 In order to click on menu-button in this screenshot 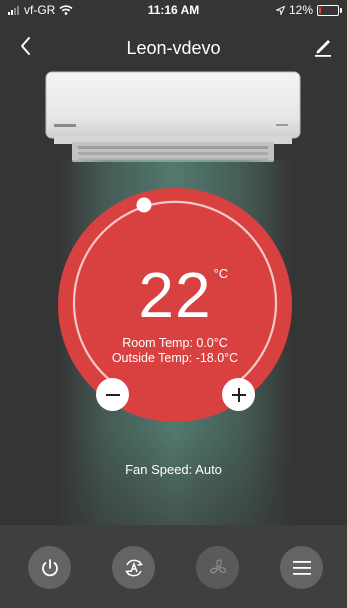, I will do `click(301, 567)`.